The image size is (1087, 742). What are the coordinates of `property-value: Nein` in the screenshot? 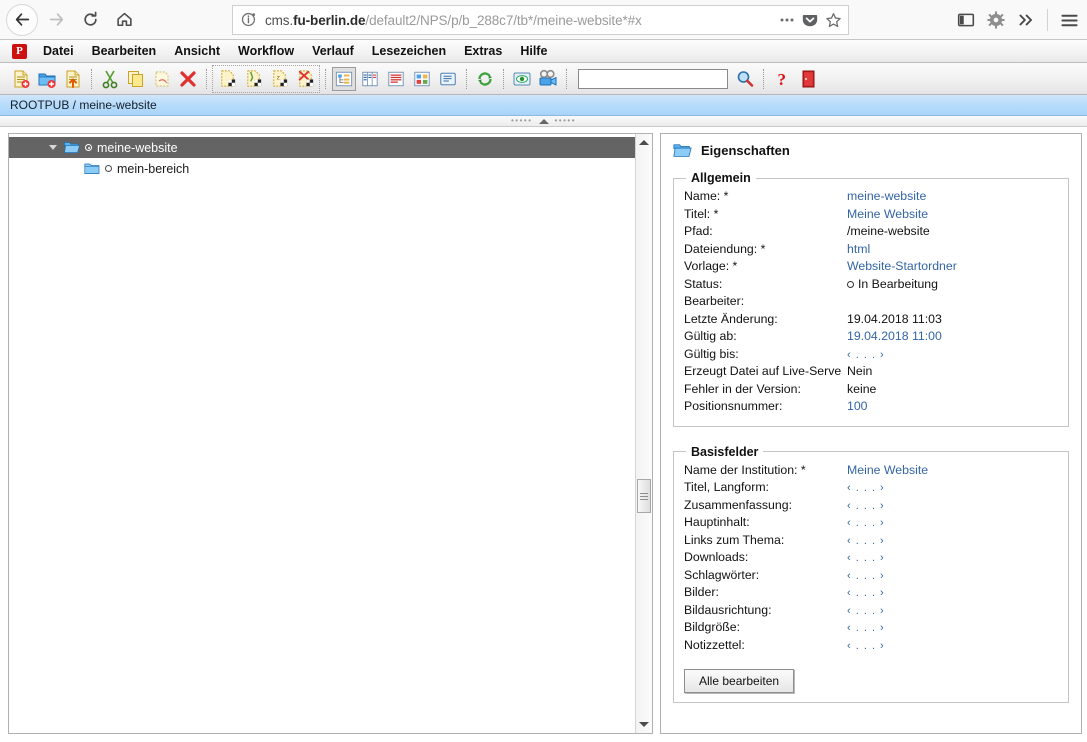 It's located at (860, 371).